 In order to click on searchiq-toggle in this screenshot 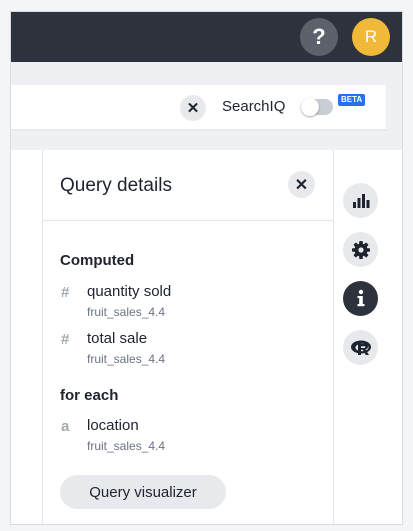, I will do `click(317, 107)`.